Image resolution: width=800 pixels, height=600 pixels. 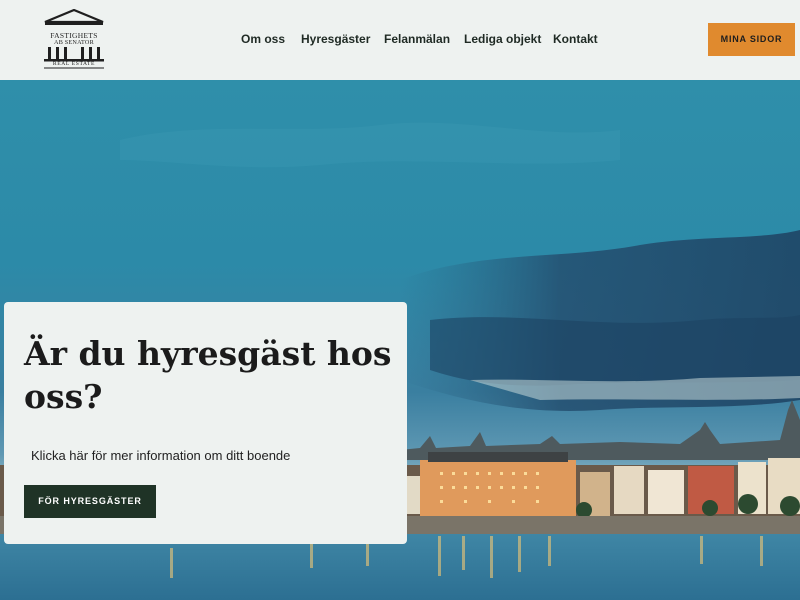 I want to click on nav-item-kontakt: Kontakt, so click(x=575, y=39).